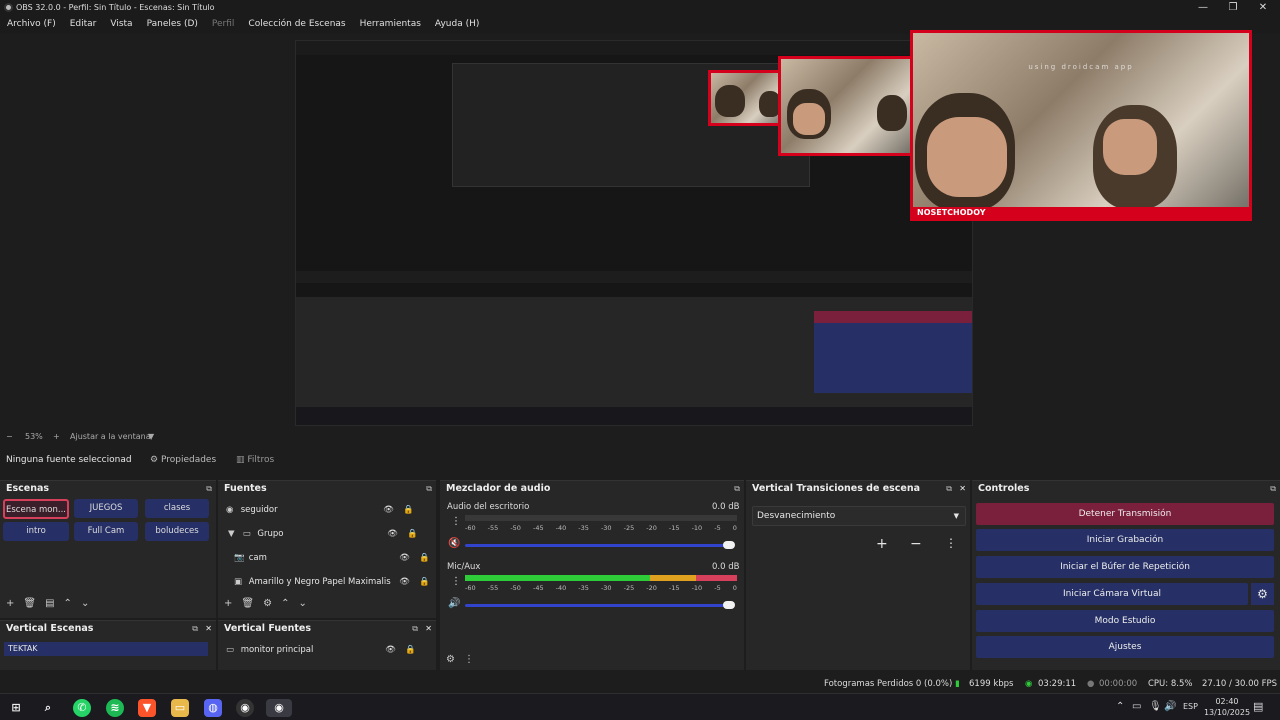 The width and height of the screenshot is (1280, 720). Describe the element at coordinates (10, 603) in the screenshot. I see `add-scene-icon: +` at that location.